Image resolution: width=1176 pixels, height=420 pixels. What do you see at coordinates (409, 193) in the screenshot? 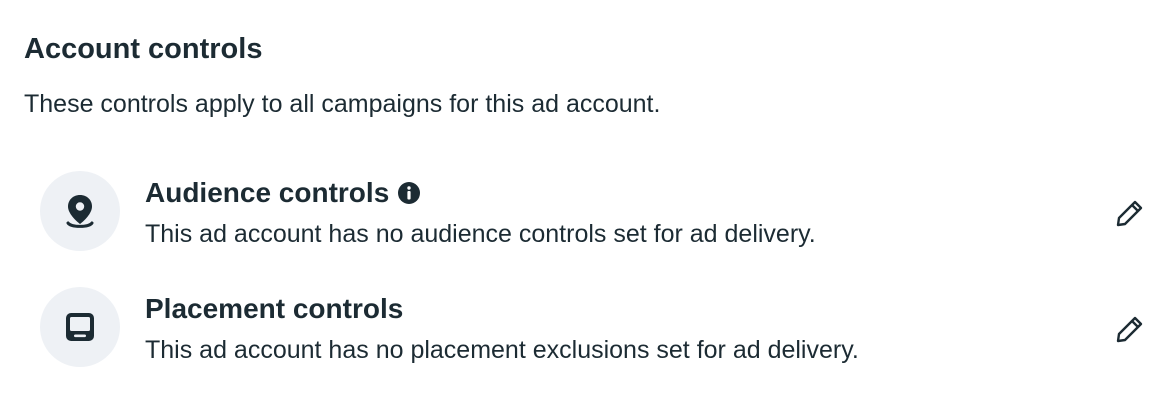
I see `info-icon` at bounding box center [409, 193].